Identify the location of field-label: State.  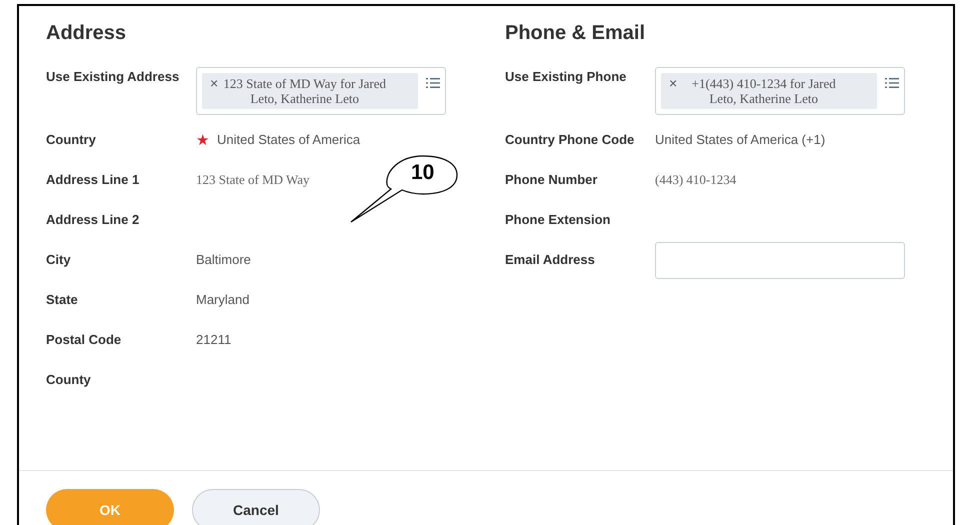
(62, 300).